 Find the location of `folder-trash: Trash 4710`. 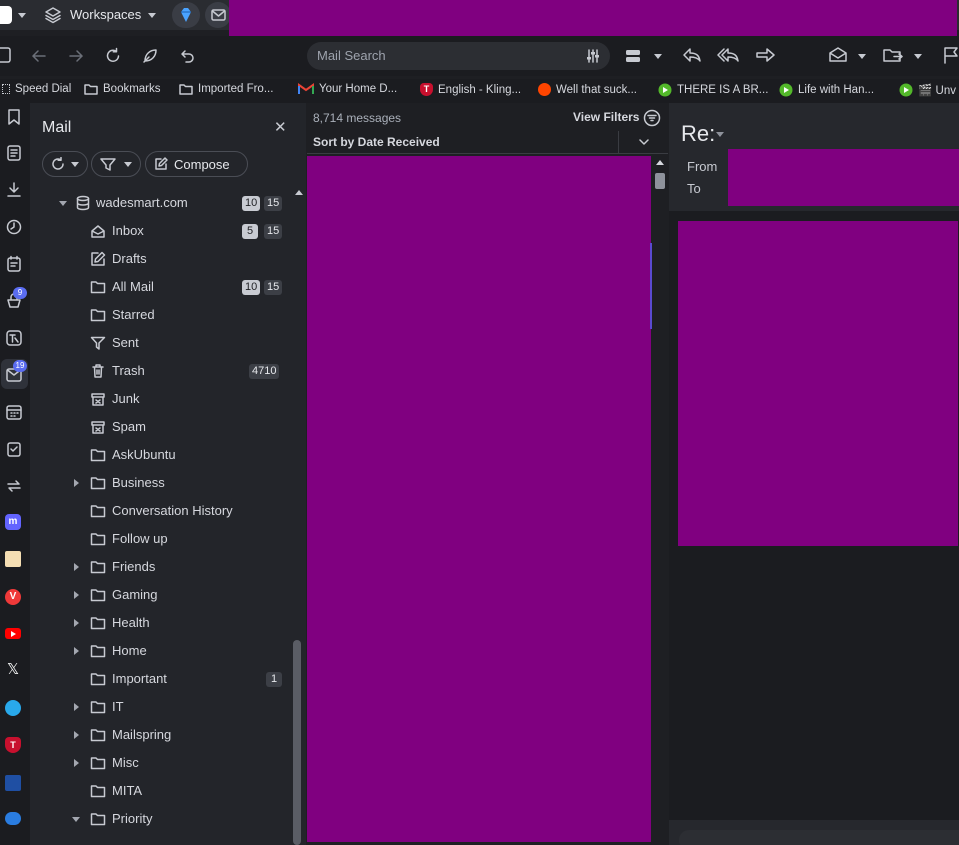

folder-trash: Trash 4710 is located at coordinates (172, 371).